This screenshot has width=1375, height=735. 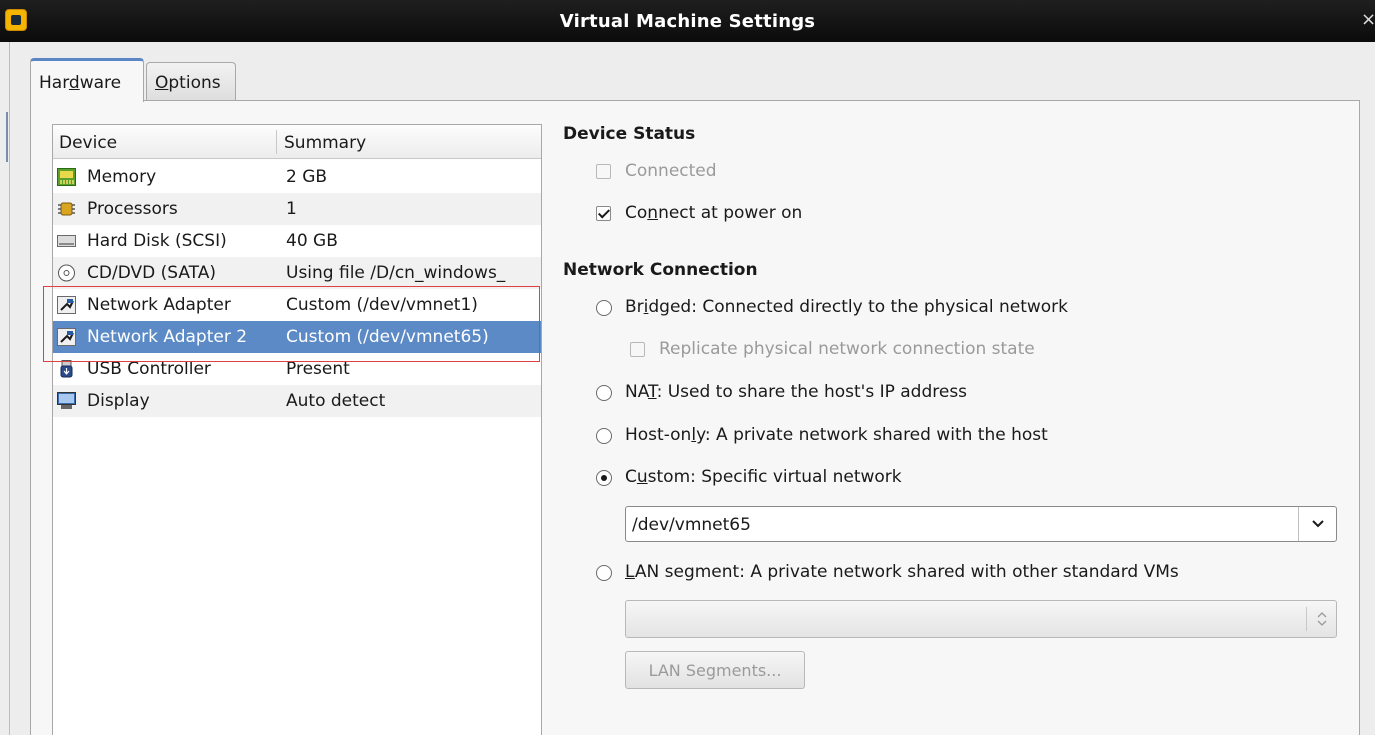 I want to click on nat-radio, so click(x=604, y=393).